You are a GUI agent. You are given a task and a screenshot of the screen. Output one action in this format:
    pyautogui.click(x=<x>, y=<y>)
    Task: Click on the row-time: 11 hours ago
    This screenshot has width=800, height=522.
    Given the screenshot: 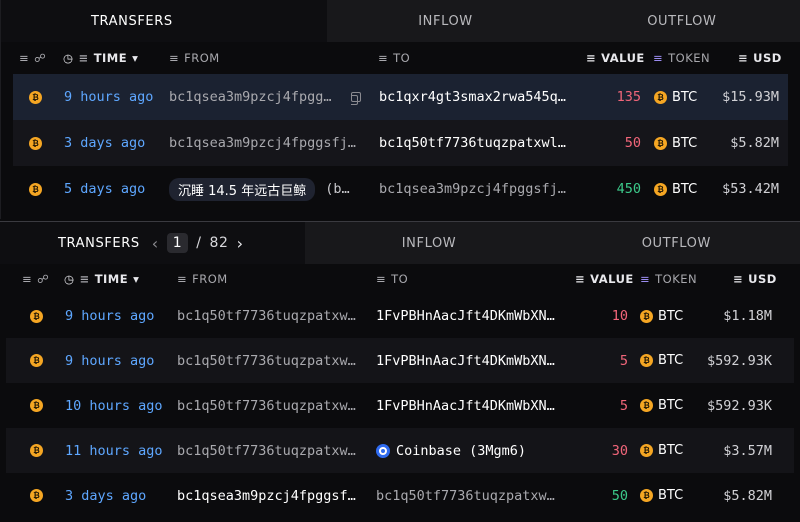 What is the action you would take?
    pyautogui.click(x=114, y=450)
    